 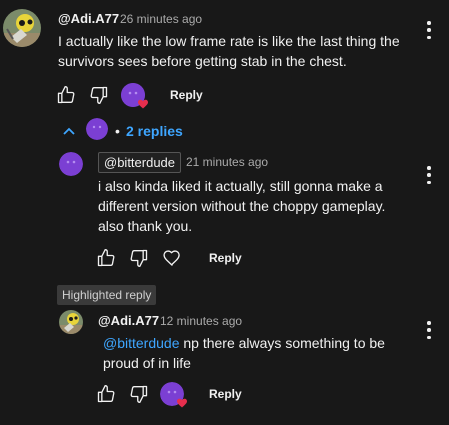 I want to click on comment-timestamp: 21 minutes ago, so click(x=227, y=162).